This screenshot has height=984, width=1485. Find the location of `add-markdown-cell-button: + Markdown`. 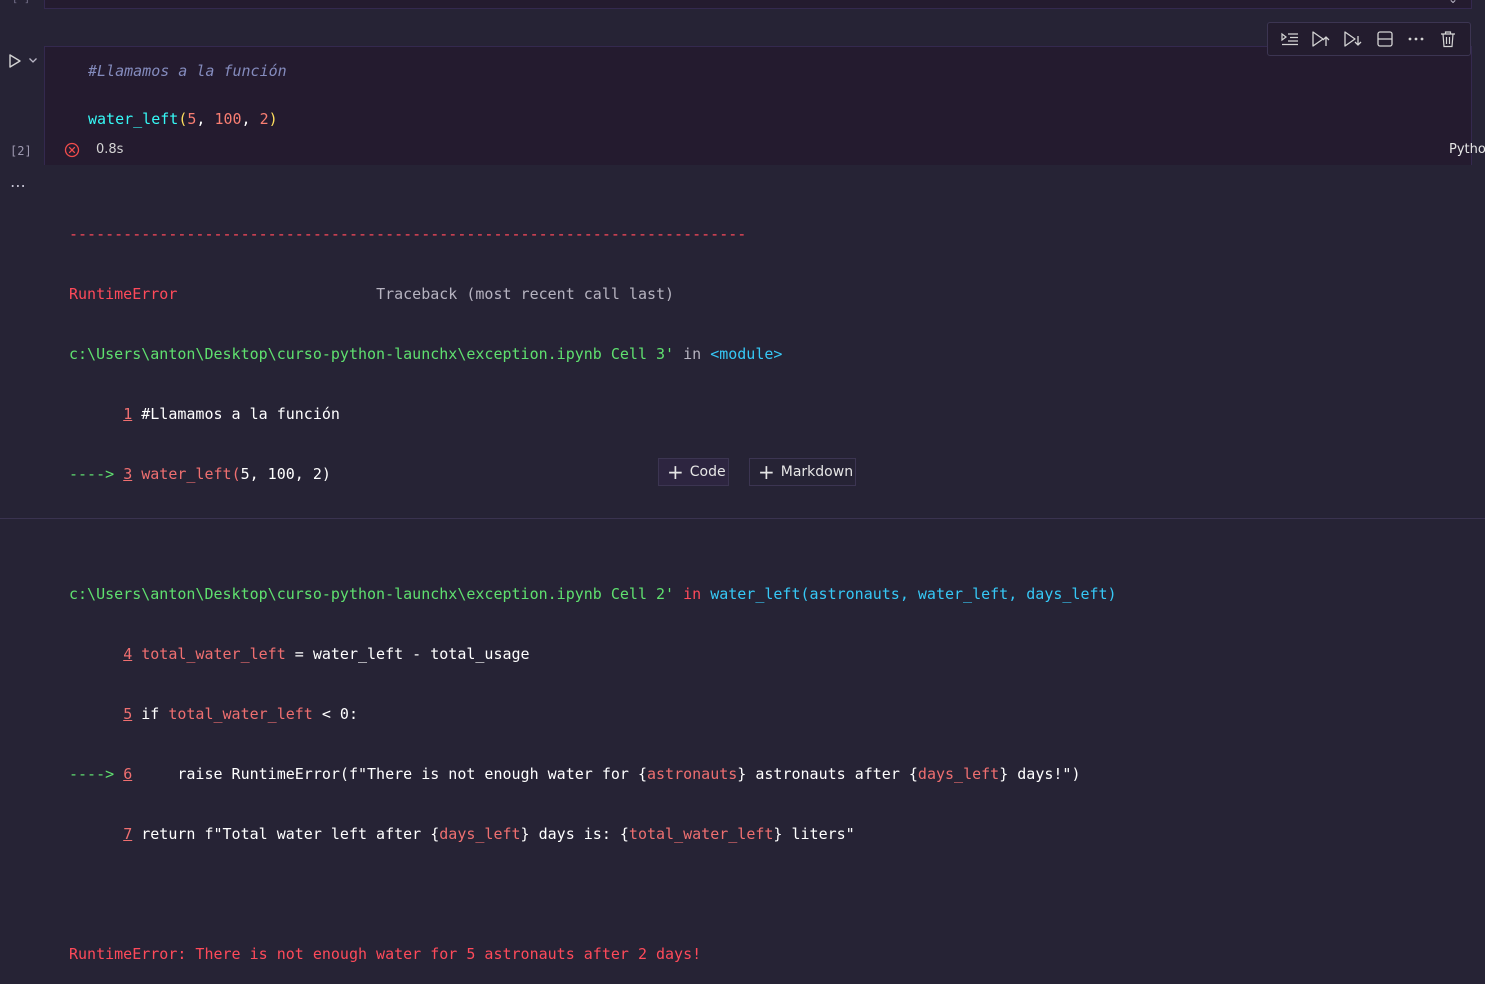

add-markdown-cell-button: + Markdown is located at coordinates (802, 472).